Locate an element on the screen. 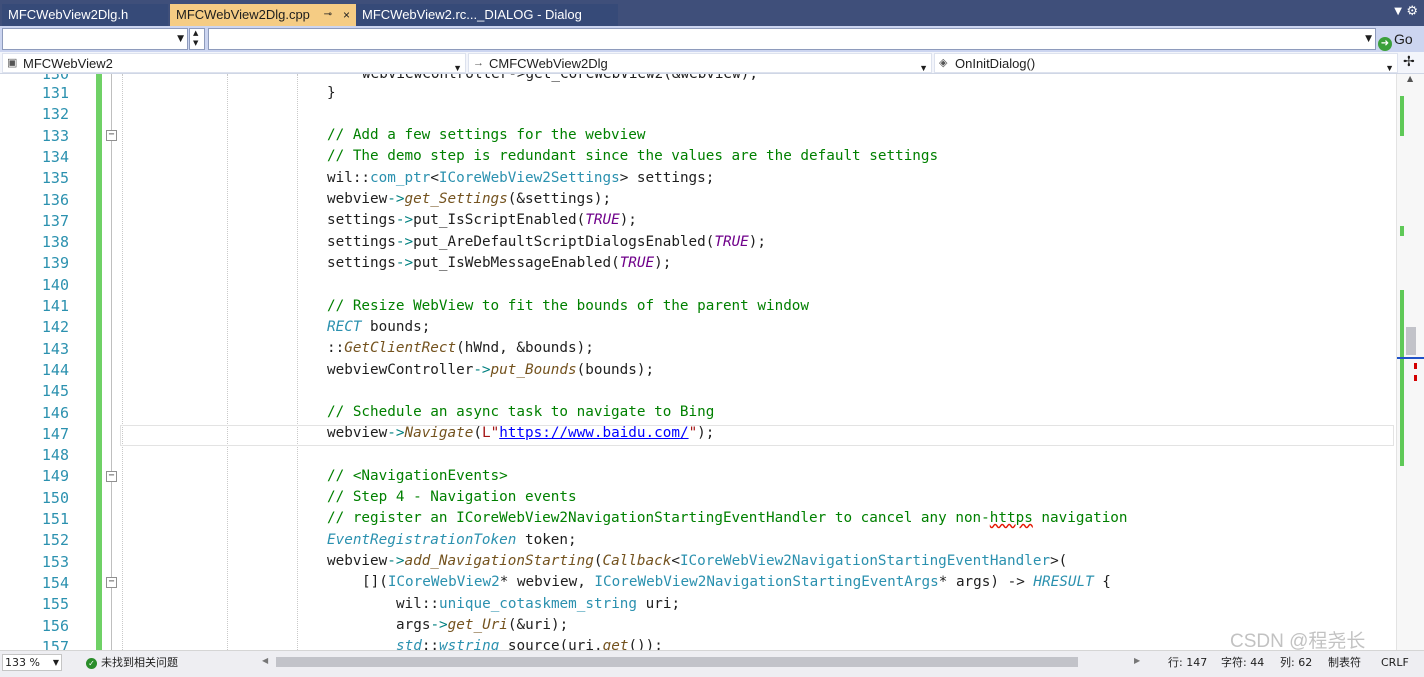 The height and width of the screenshot is (677, 1424). line-number: 135 is located at coordinates (55, 178).